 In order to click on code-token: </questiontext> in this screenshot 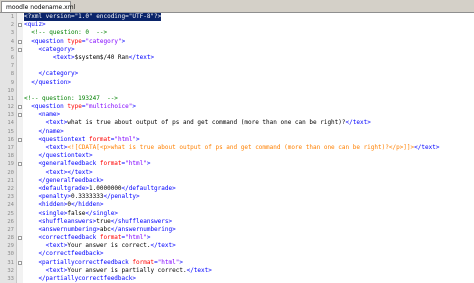, I will do `click(58, 156)`.